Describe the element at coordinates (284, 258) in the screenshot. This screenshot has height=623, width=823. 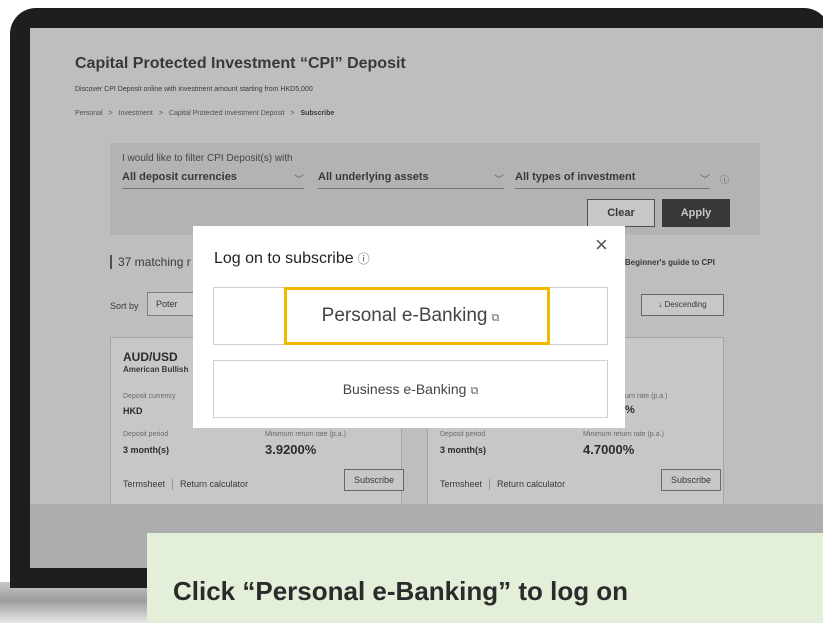
I see `modal-title-text: Log on to subscribe` at that location.